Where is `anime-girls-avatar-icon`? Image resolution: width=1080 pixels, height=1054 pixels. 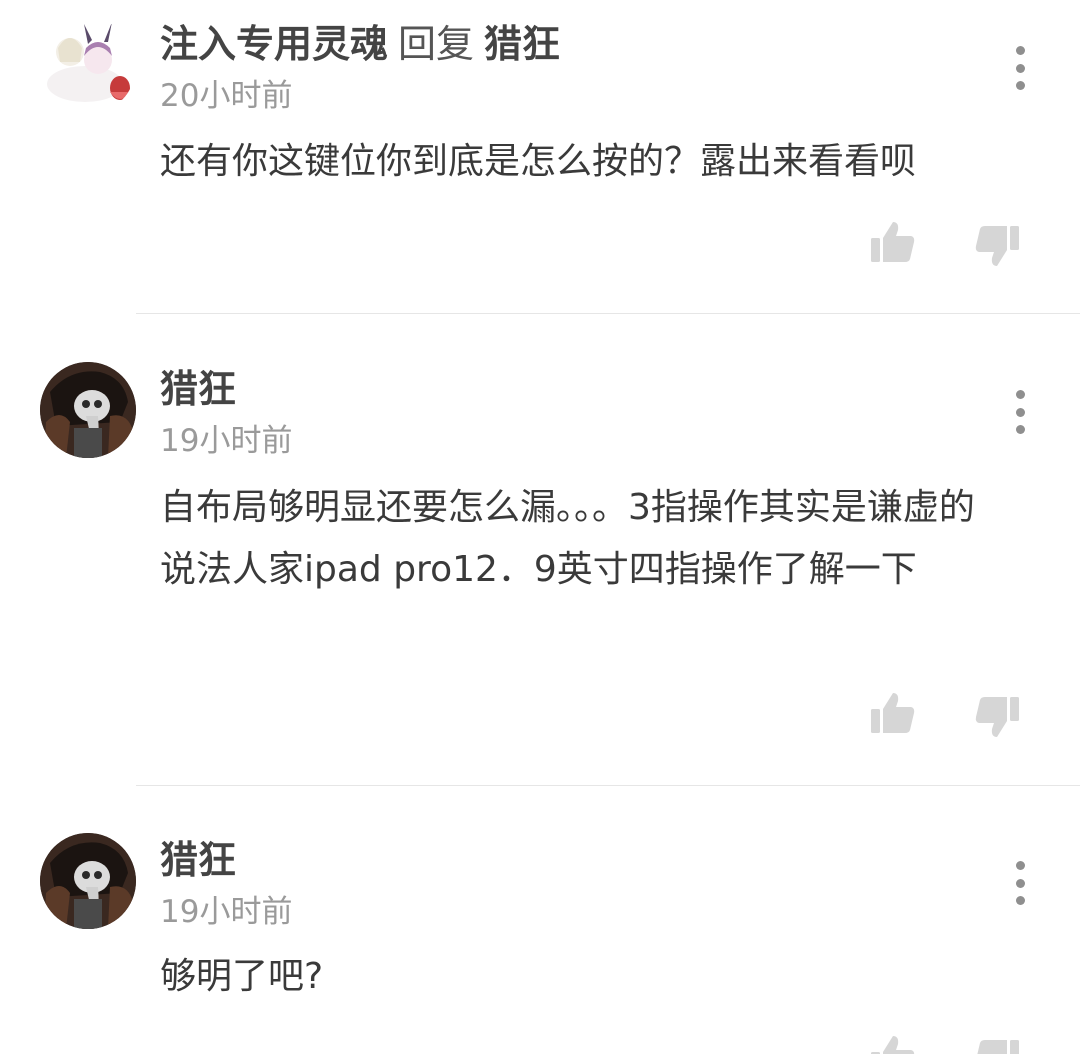 anime-girls-avatar-icon is located at coordinates (88, 66).